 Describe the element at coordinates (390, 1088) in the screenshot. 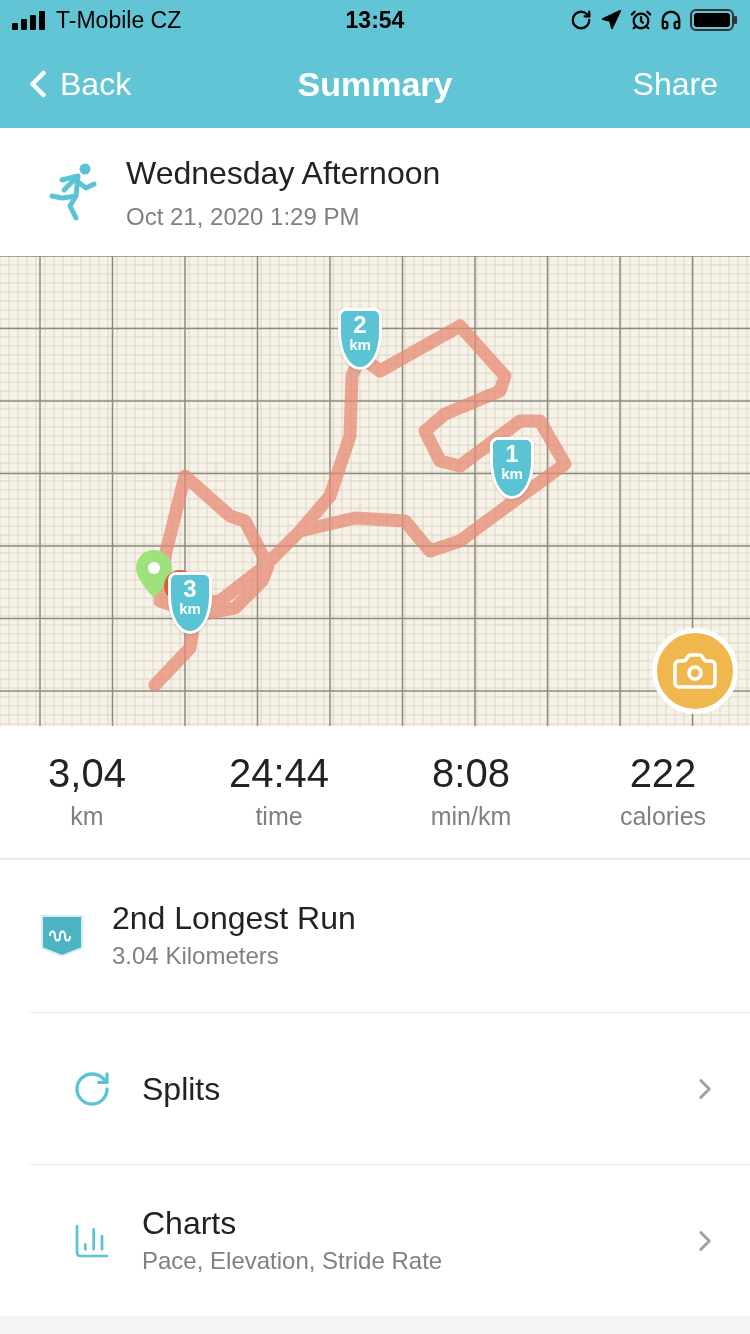

I see `list-row: Splits` at that location.